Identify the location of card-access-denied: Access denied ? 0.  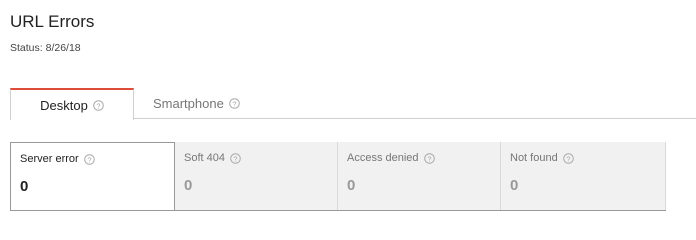
(418, 176).